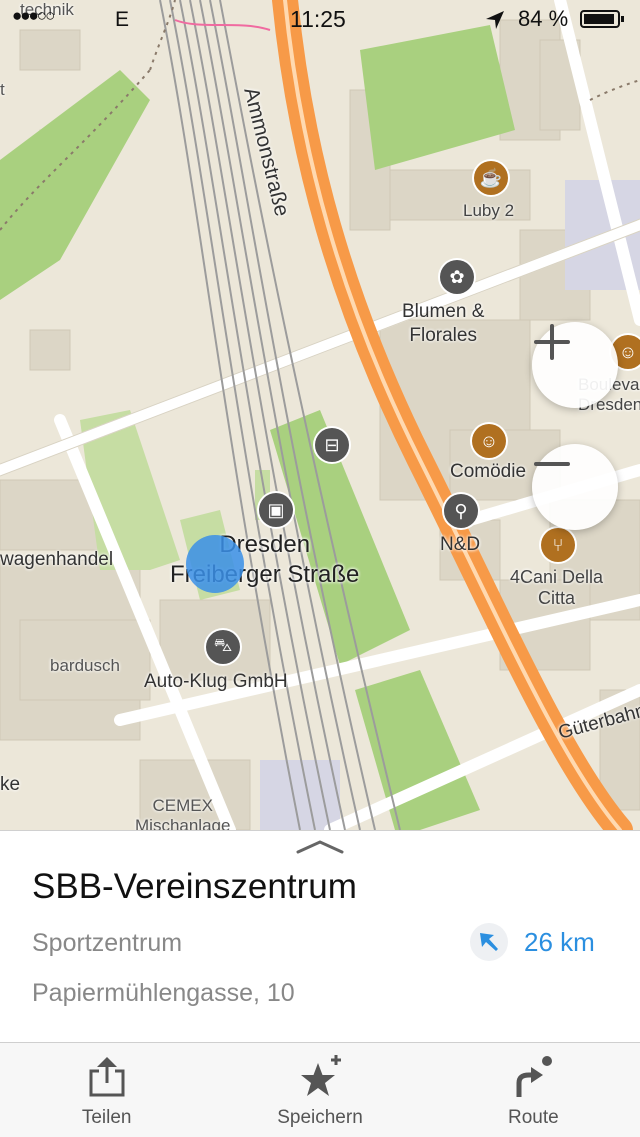 The width and height of the screenshot is (640, 1137). What do you see at coordinates (575, 487) in the screenshot?
I see `zoom-out-button` at bounding box center [575, 487].